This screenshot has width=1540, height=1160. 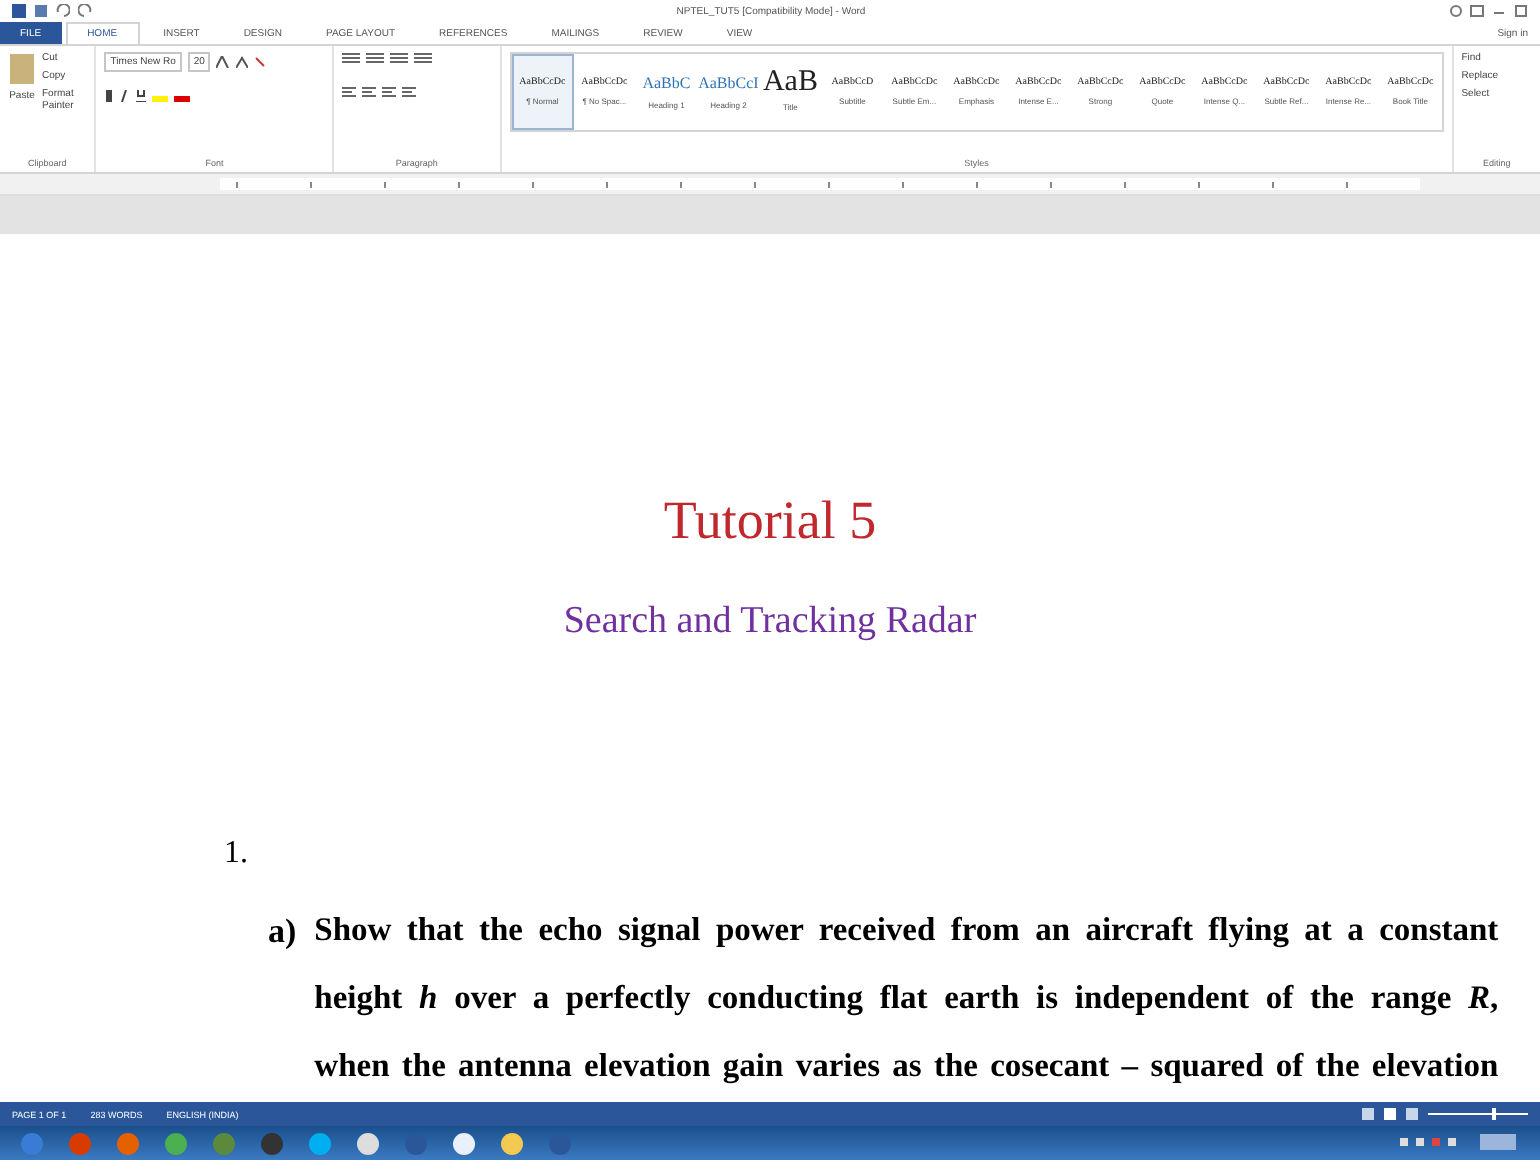 I want to click on save-icon, so click(x=41, y=11).